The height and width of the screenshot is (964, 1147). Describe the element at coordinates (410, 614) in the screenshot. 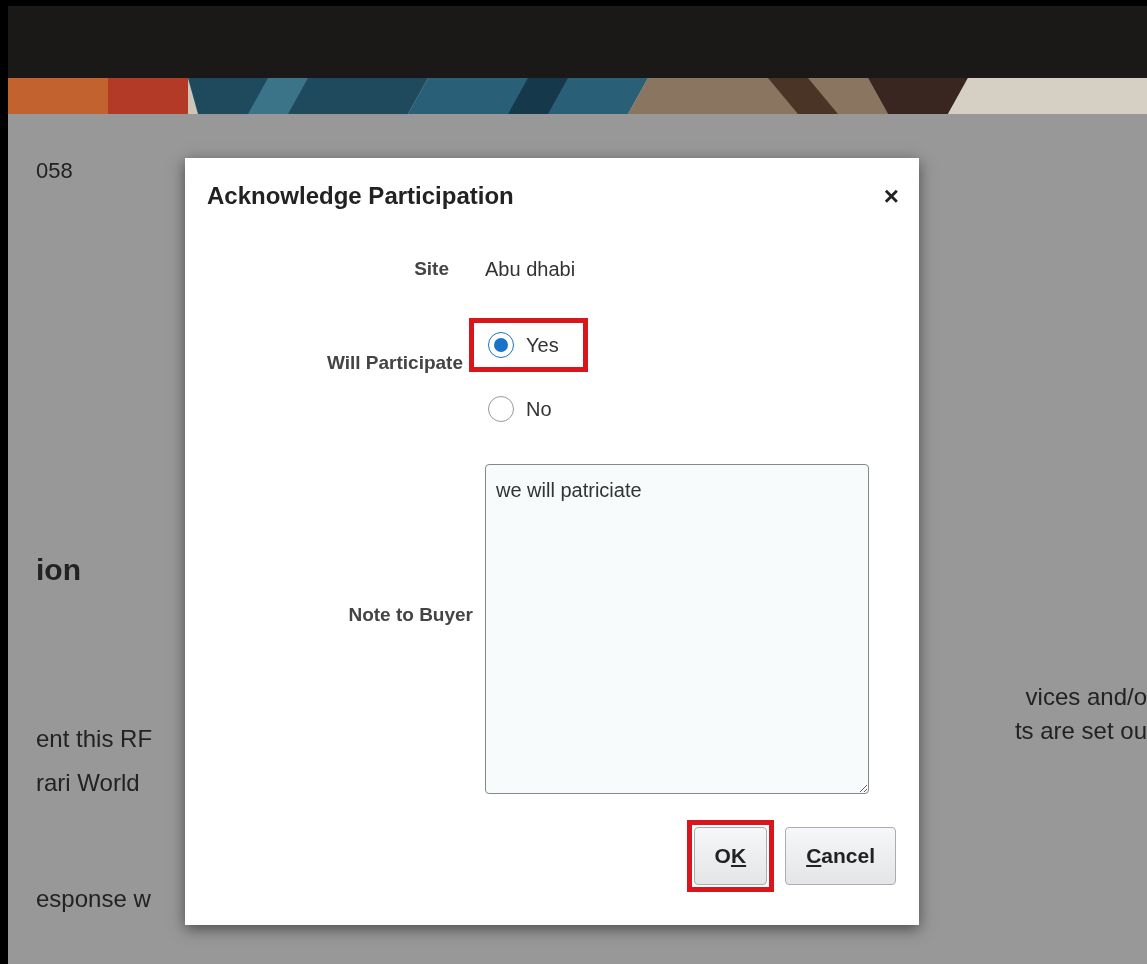

I see `field-label: Note to Buyer` at that location.